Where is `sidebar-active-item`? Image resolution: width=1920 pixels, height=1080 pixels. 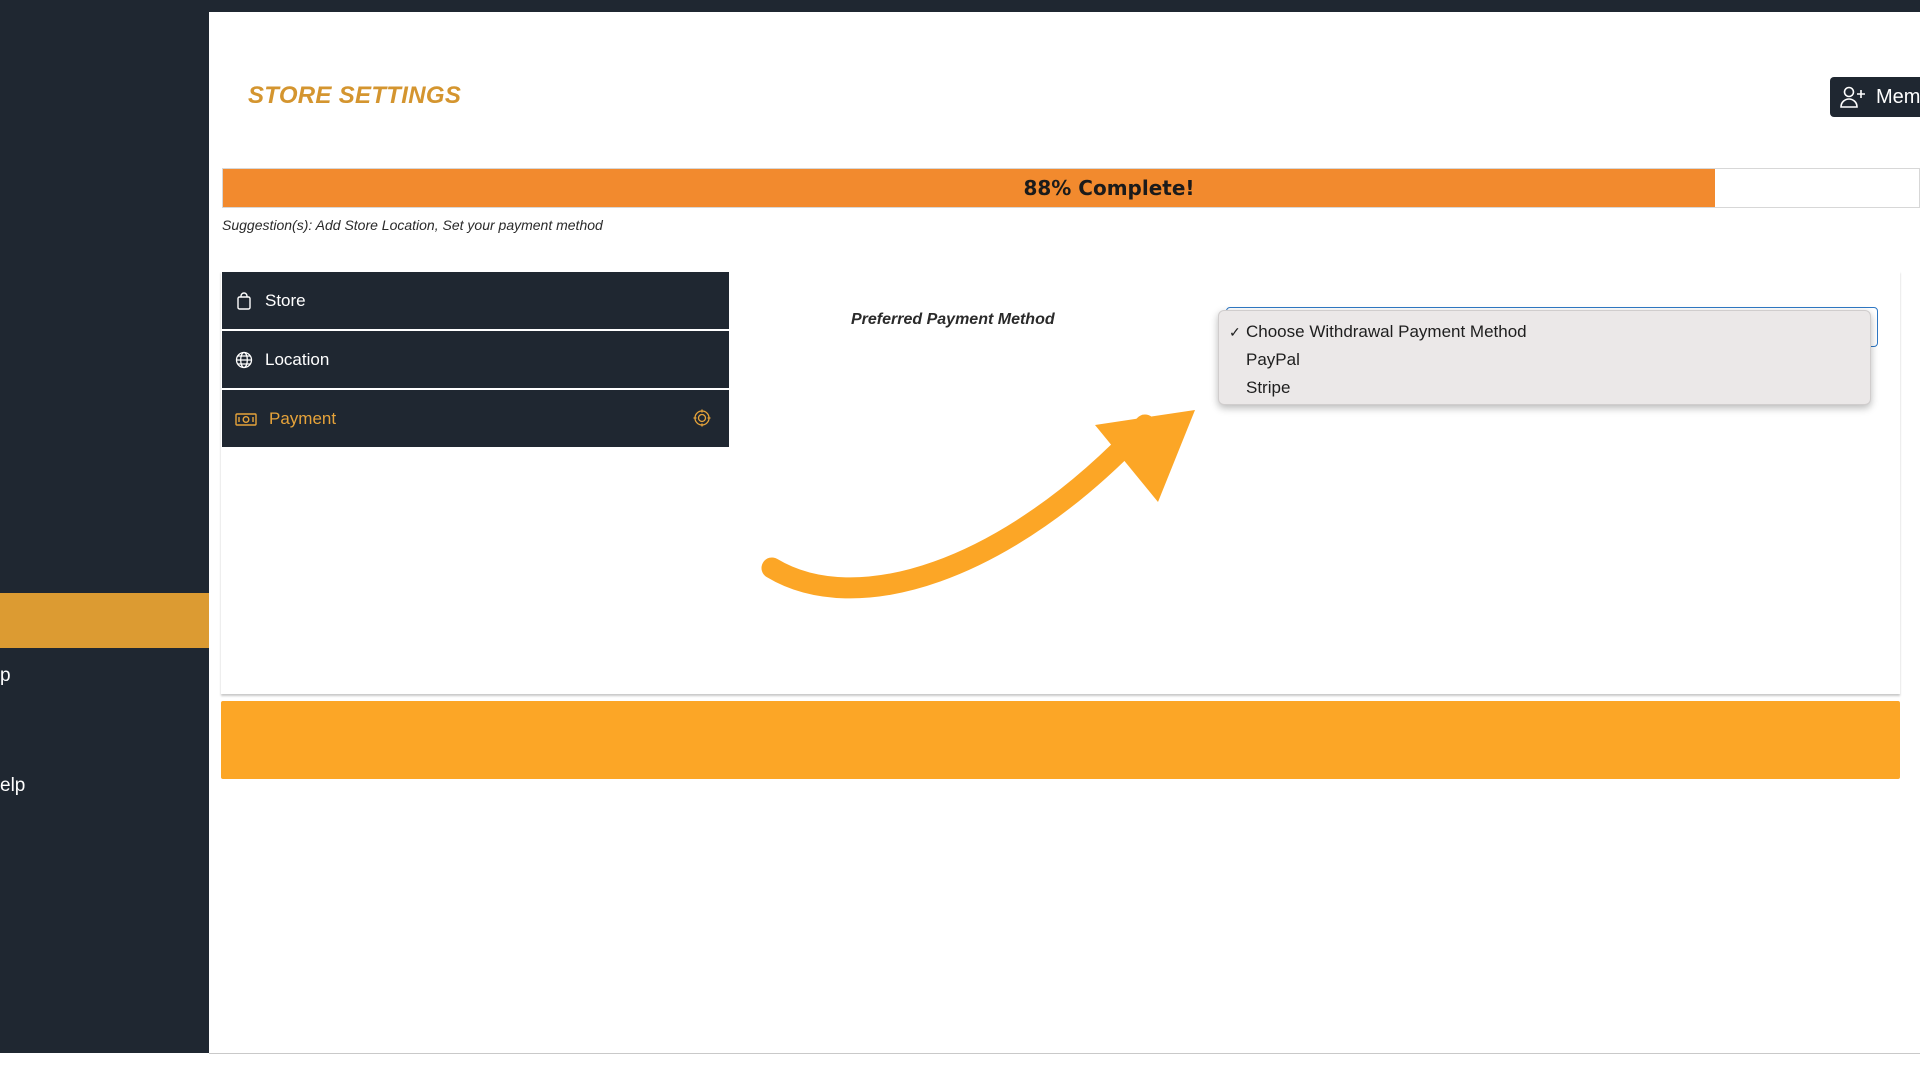 sidebar-active-item is located at coordinates (104, 620).